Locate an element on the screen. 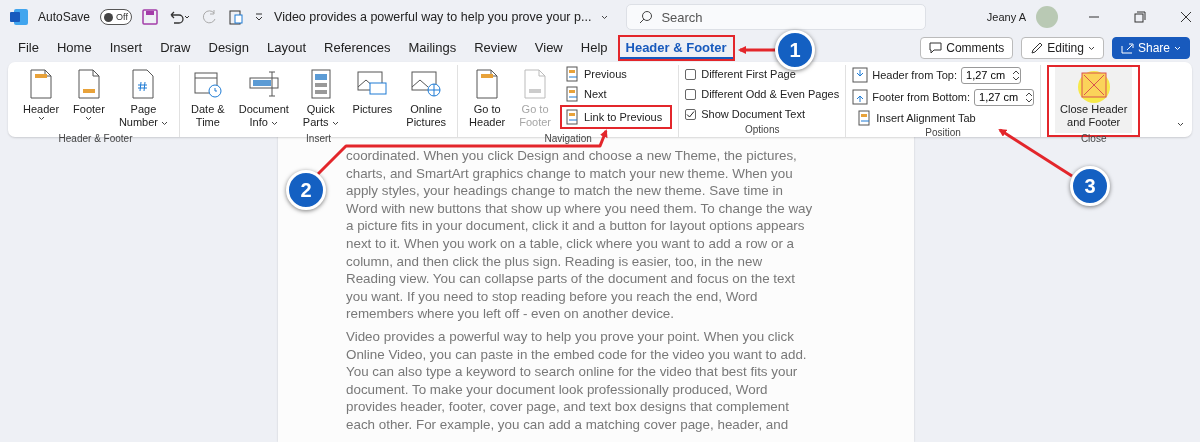 This screenshot has height=442, width=1200. ribbon-button: Pictures is located at coordinates (372, 92).